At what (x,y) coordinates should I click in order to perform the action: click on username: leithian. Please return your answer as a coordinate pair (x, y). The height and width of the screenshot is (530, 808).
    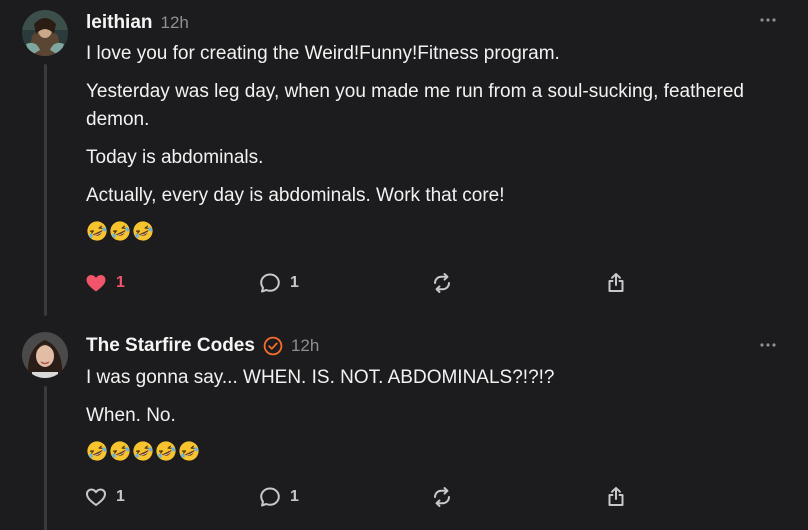
    Looking at the image, I should click on (119, 23).